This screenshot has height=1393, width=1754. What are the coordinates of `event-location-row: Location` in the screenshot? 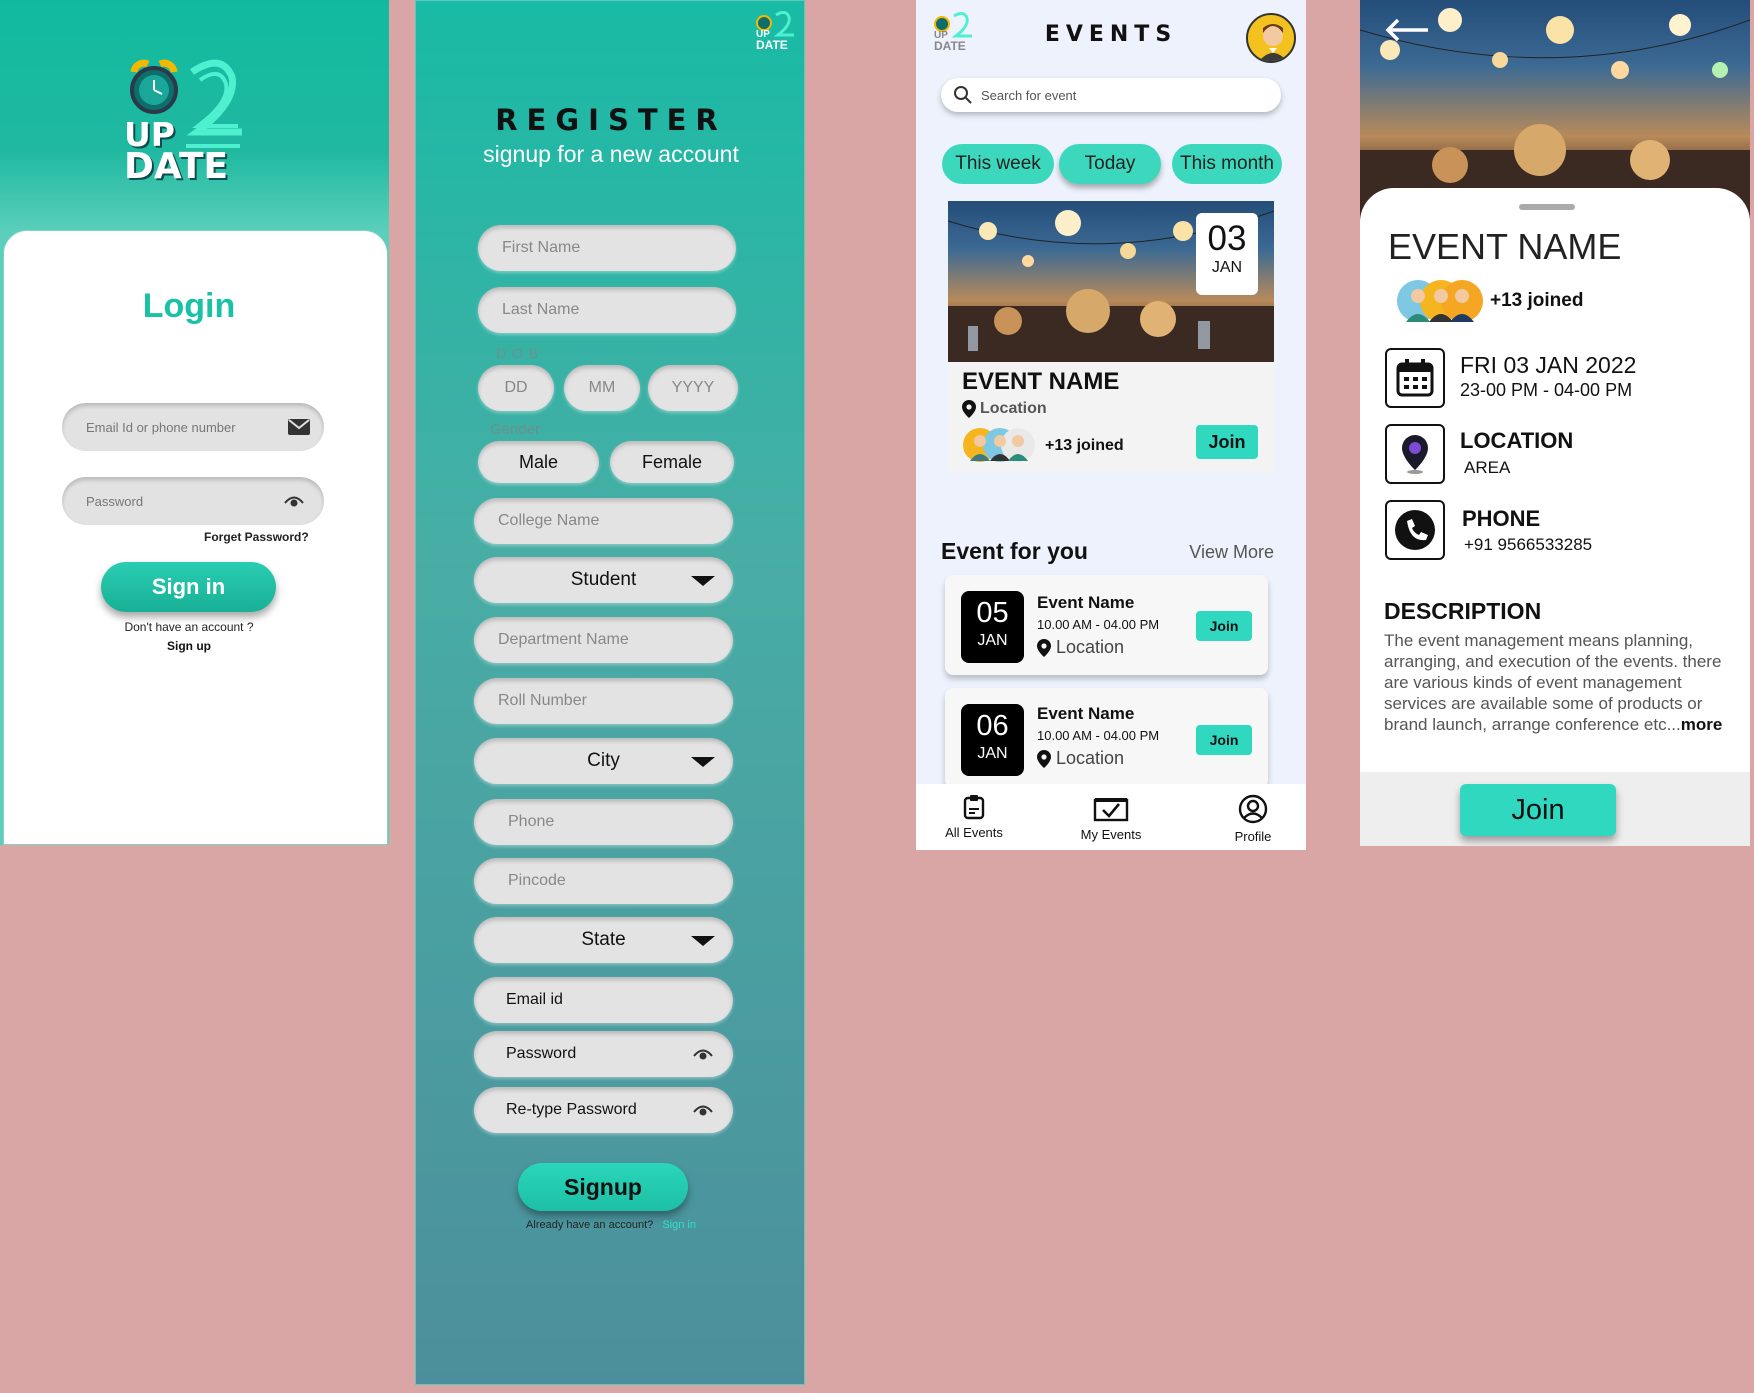 It's located at (1080, 758).